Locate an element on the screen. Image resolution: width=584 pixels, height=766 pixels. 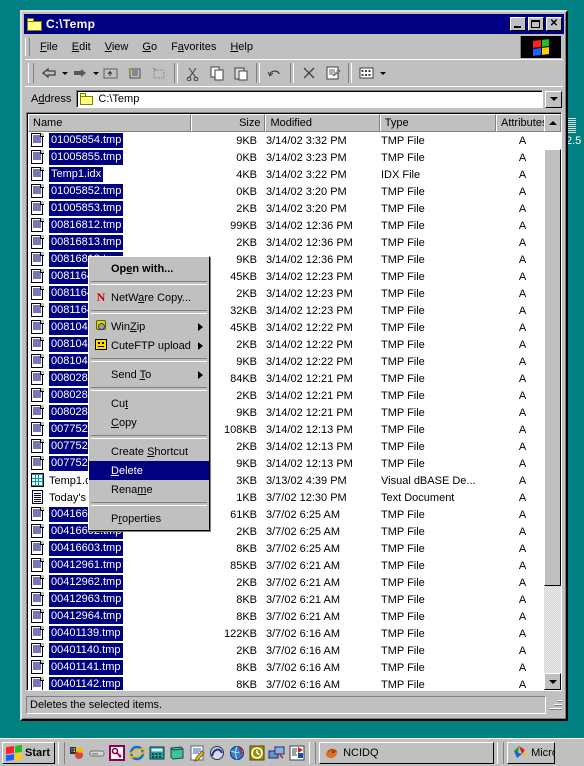
maximize-button is located at coordinates (536, 24).